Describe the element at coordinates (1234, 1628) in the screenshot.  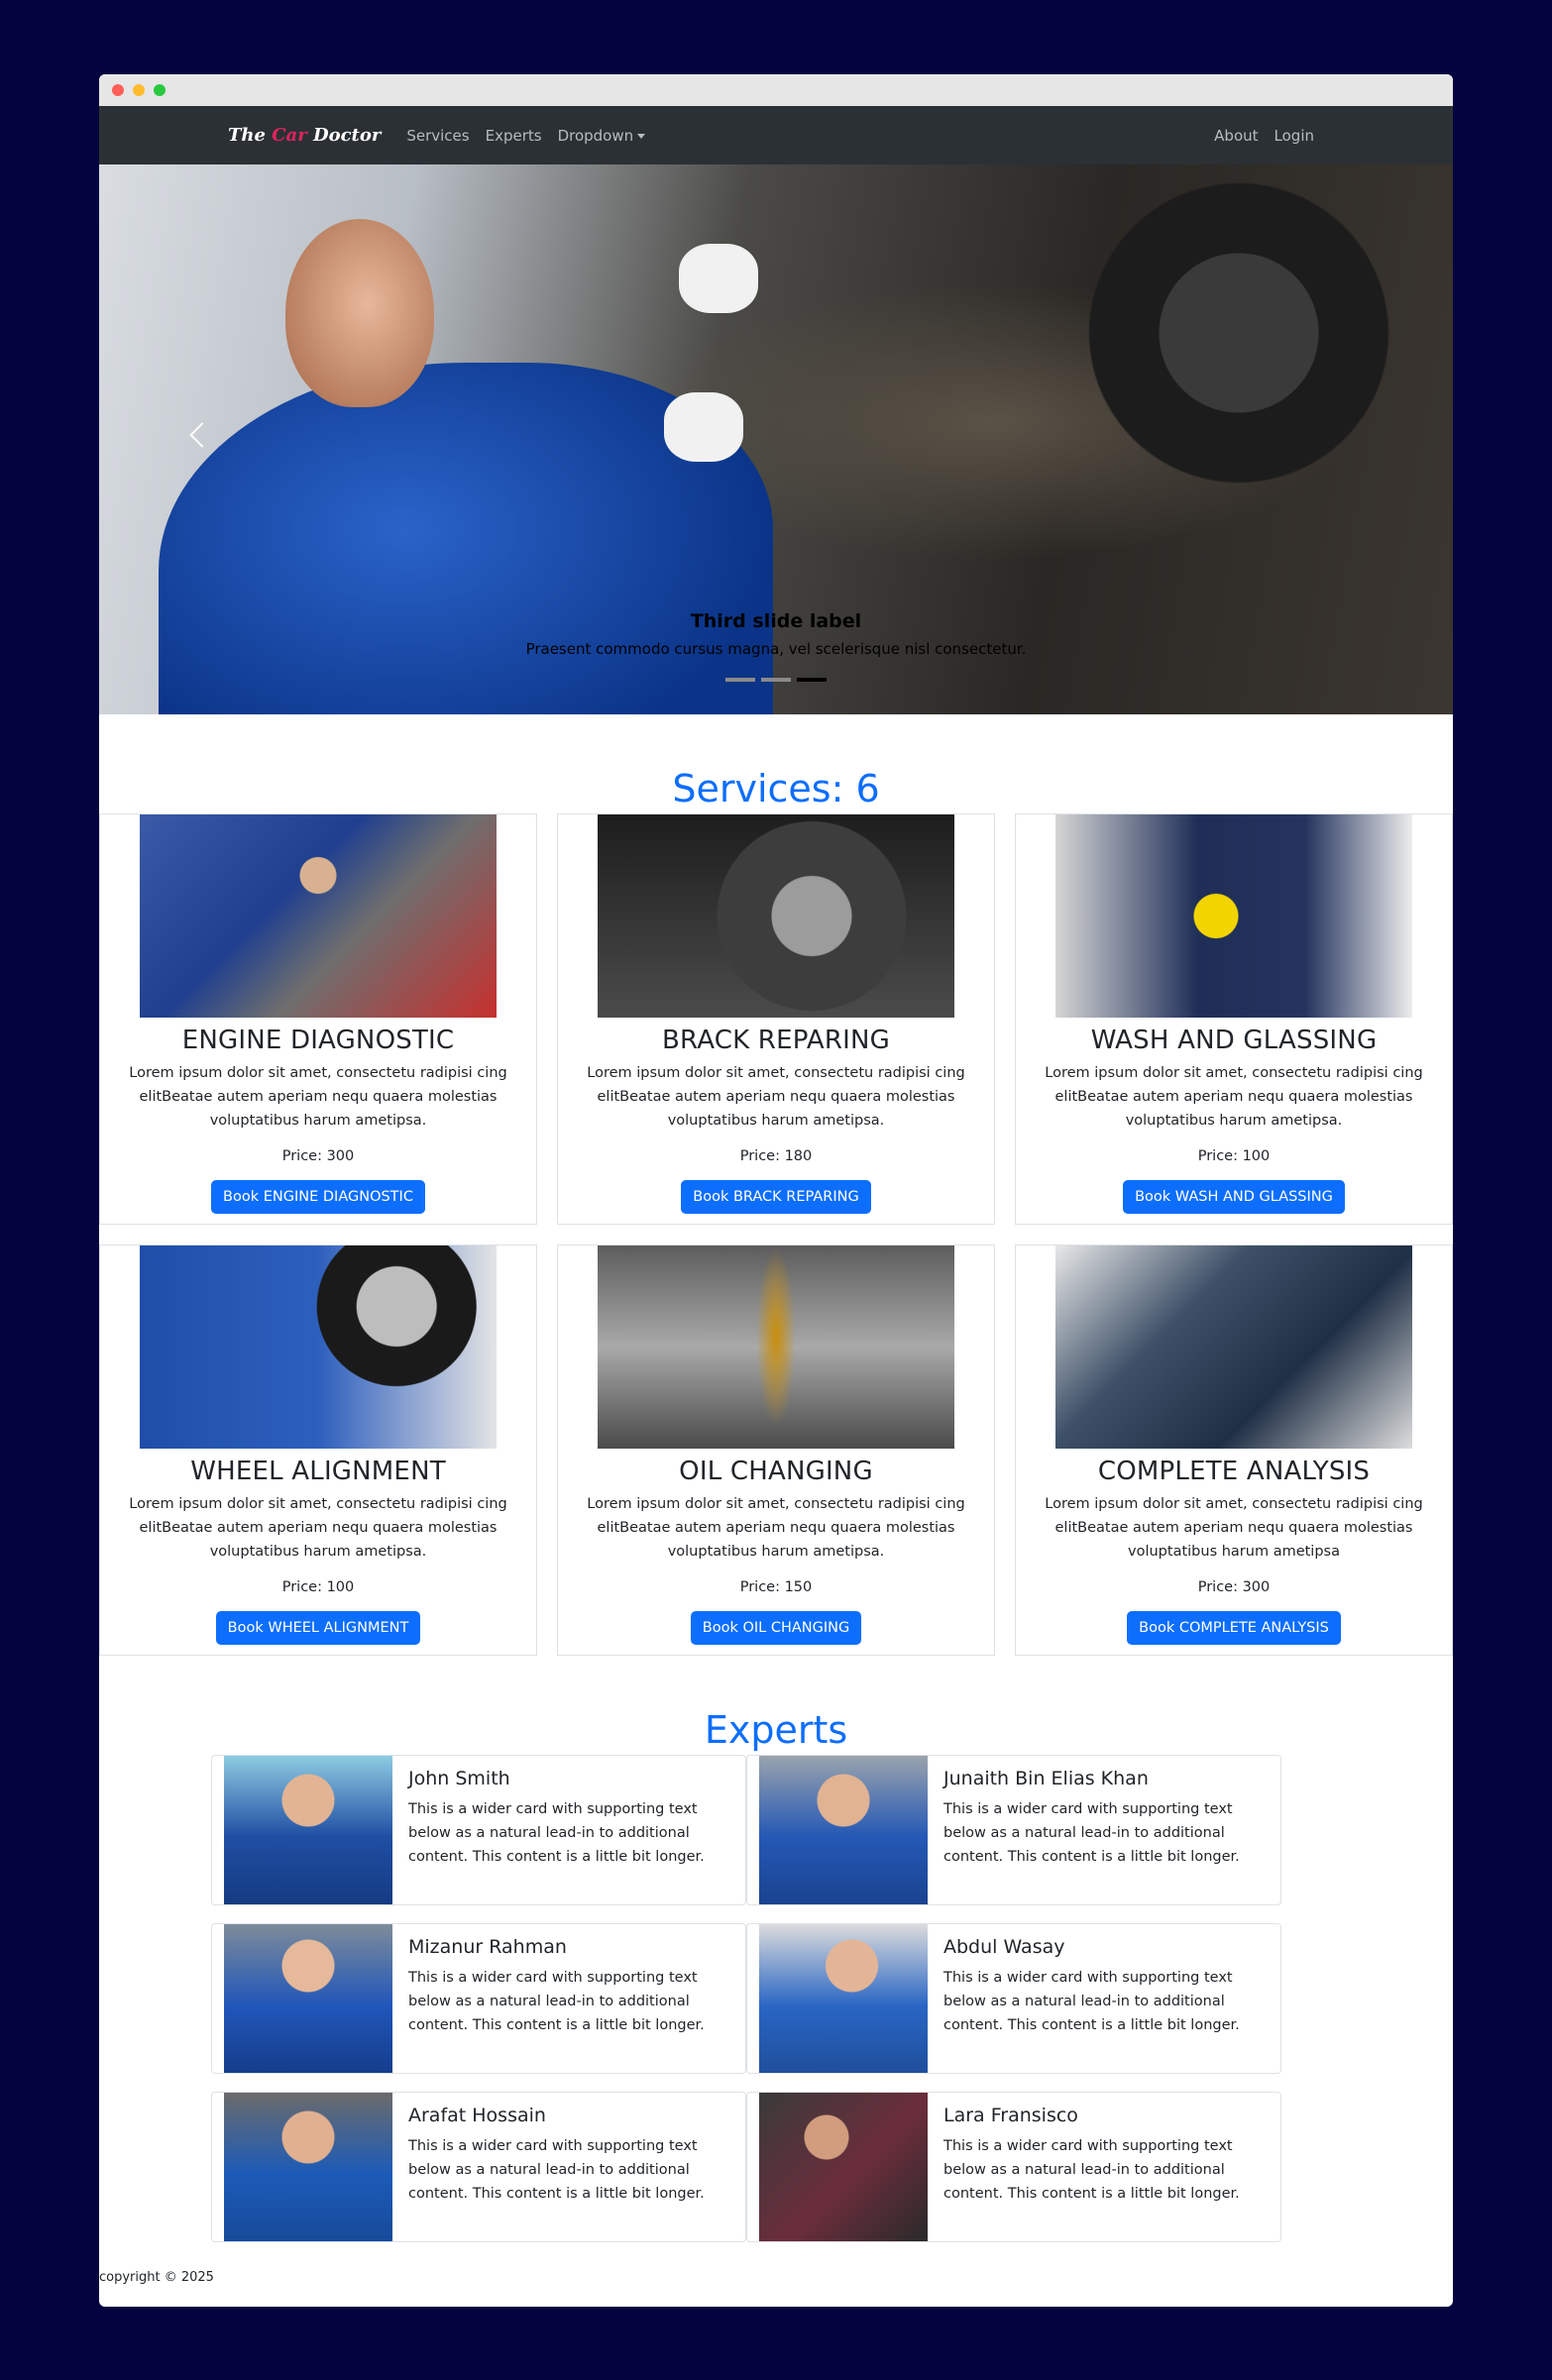
I see `book-service-button: Book COMPLETE ANALYSIS` at that location.